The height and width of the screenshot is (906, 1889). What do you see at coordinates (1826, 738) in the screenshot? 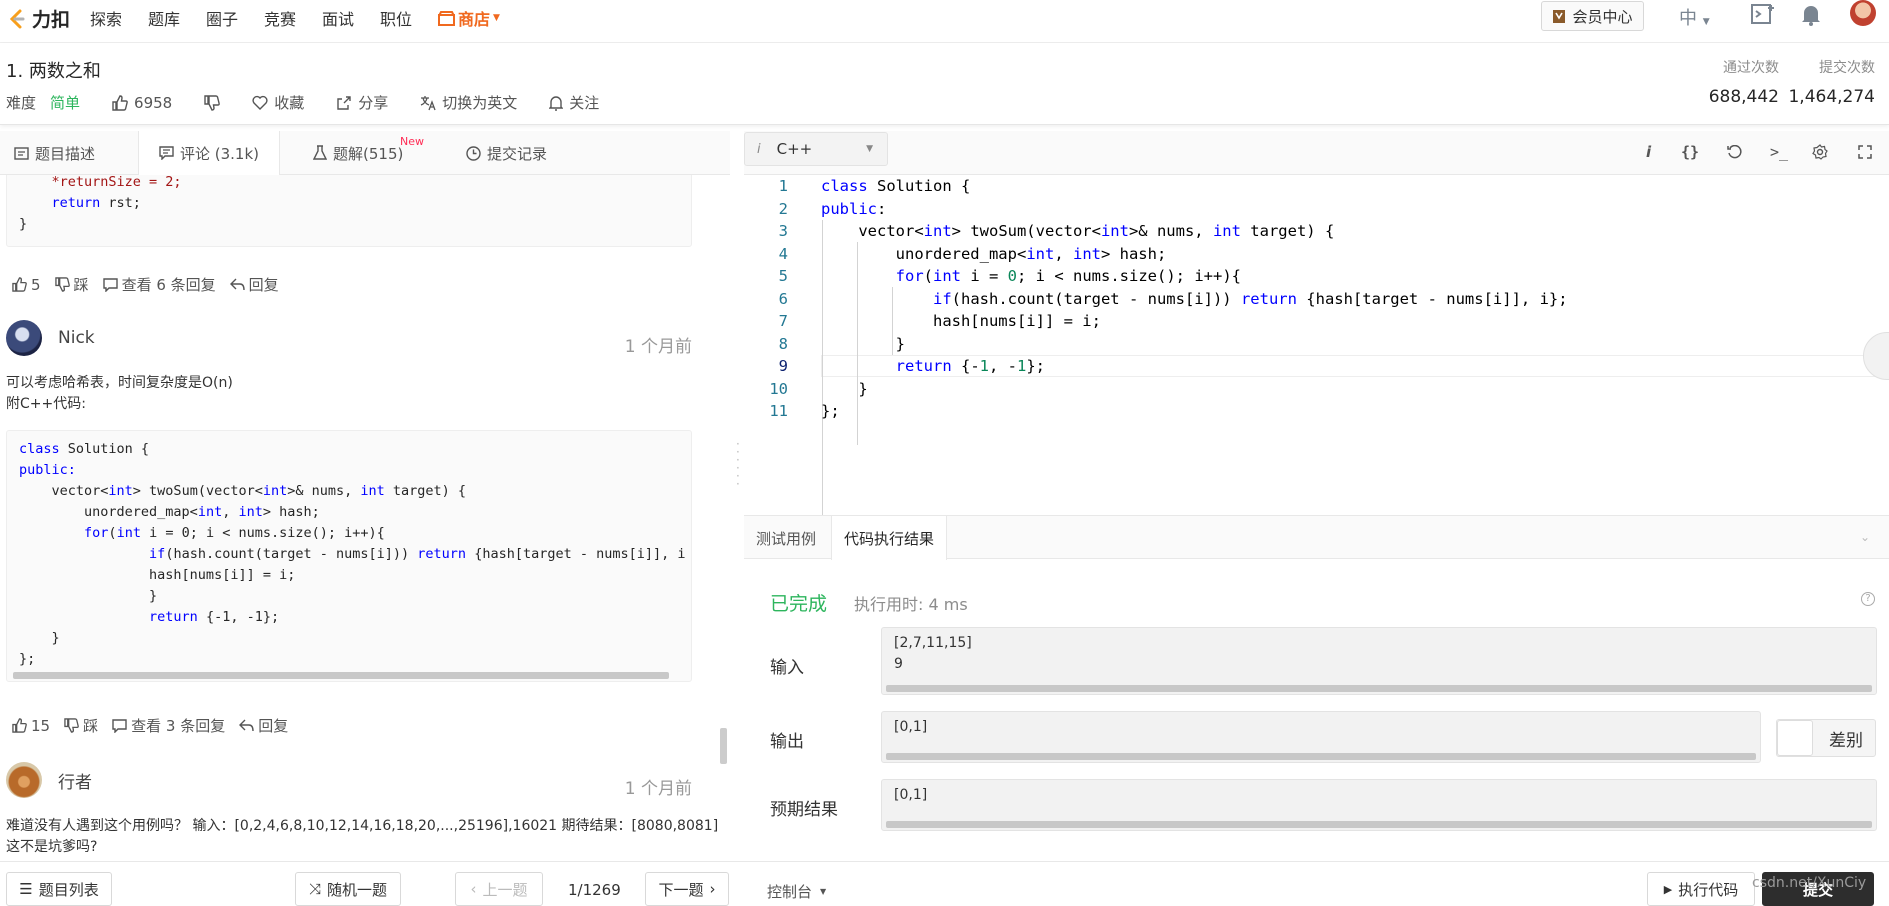
I see `diff-toggle: 差别` at bounding box center [1826, 738].